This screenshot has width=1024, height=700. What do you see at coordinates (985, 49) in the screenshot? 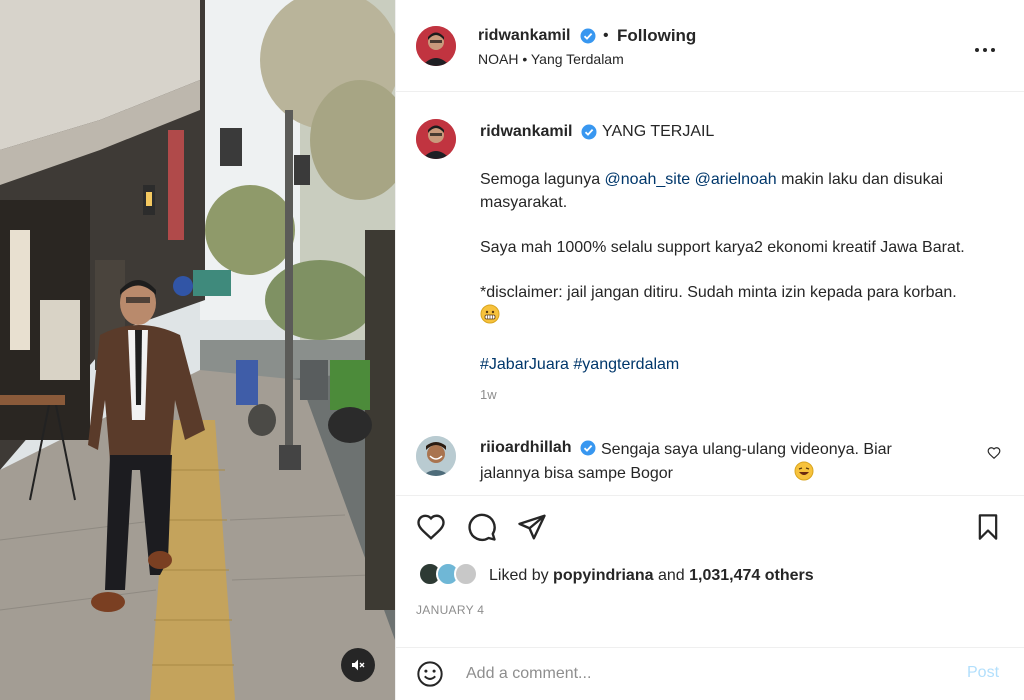
I see `more-horizontal-icon` at bounding box center [985, 49].